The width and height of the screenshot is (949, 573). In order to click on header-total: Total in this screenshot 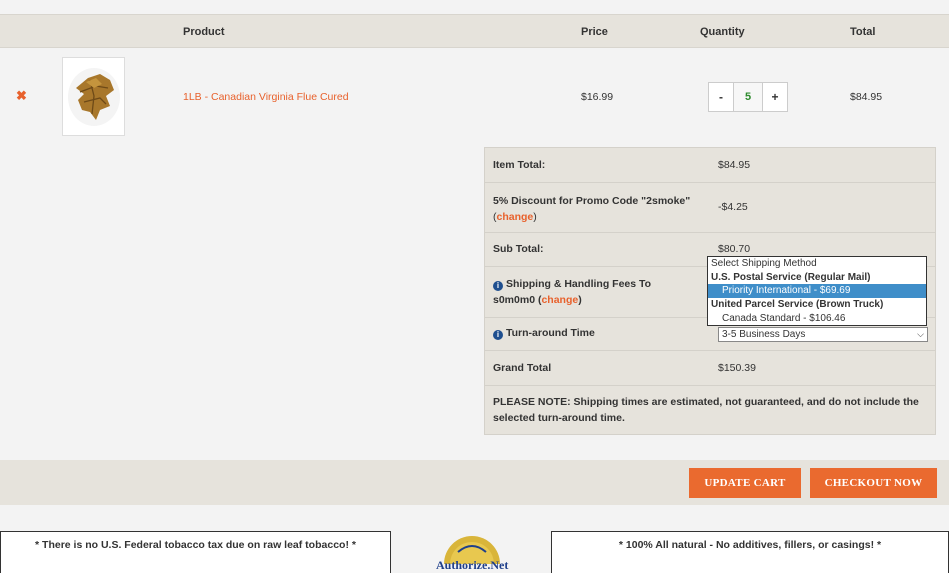, I will do `click(863, 32)`.